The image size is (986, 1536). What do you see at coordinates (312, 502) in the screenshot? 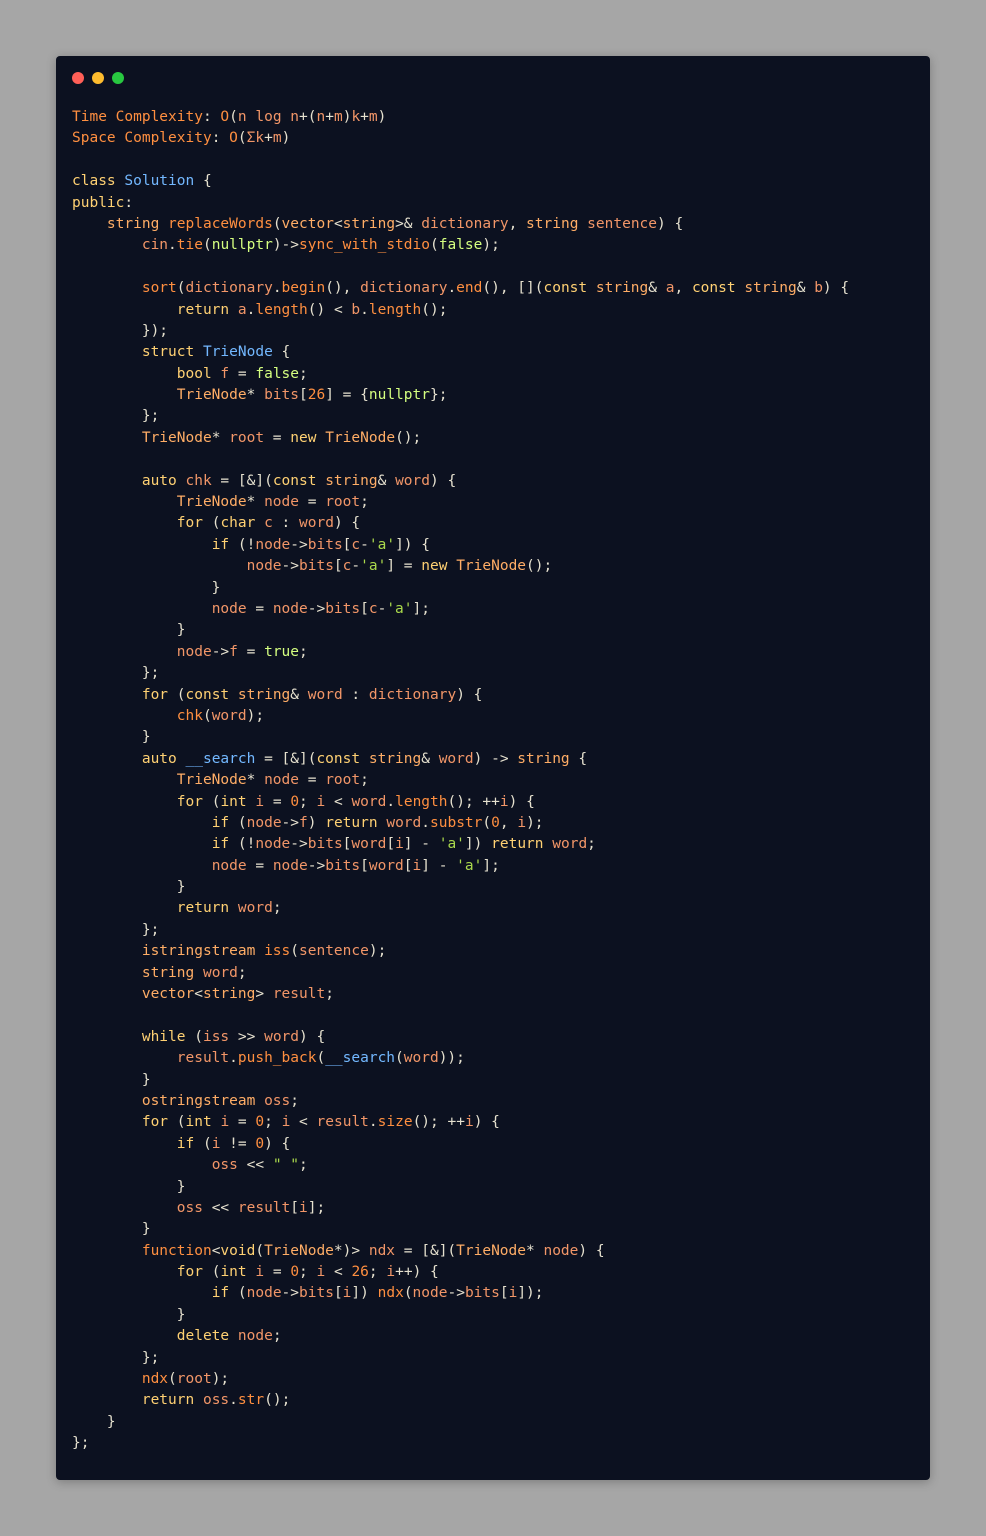
I see `code-token: =` at bounding box center [312, 502].